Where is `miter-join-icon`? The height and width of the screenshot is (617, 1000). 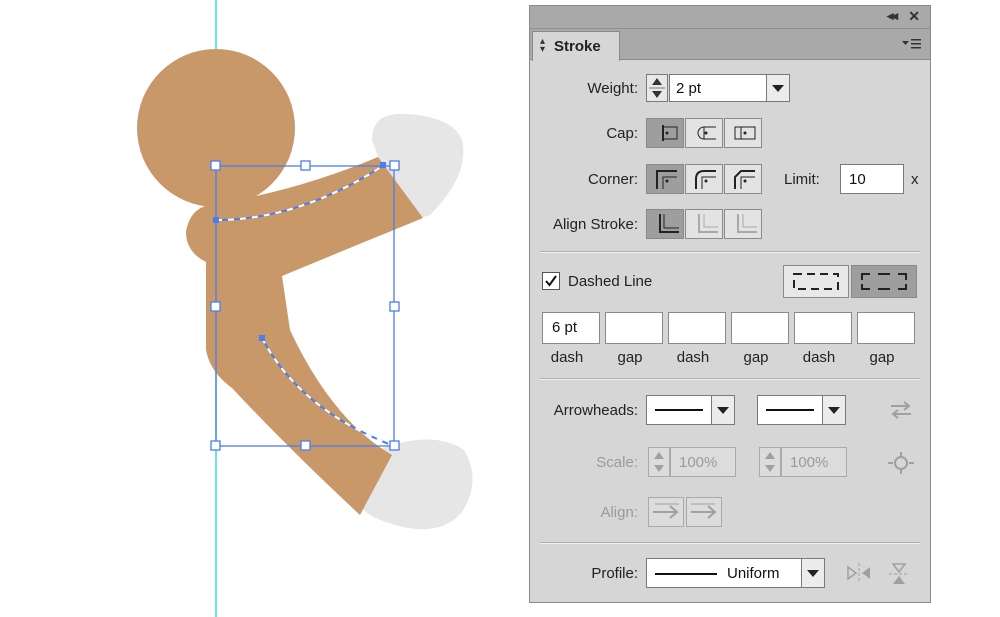 miter-join-icon is located at coordinates (666, 179).